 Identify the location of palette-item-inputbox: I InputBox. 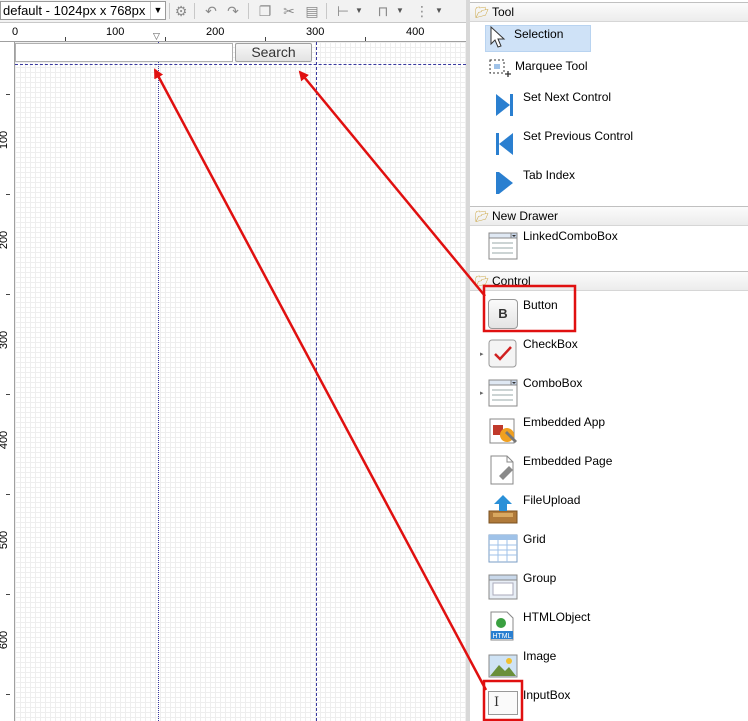
(609, 703).